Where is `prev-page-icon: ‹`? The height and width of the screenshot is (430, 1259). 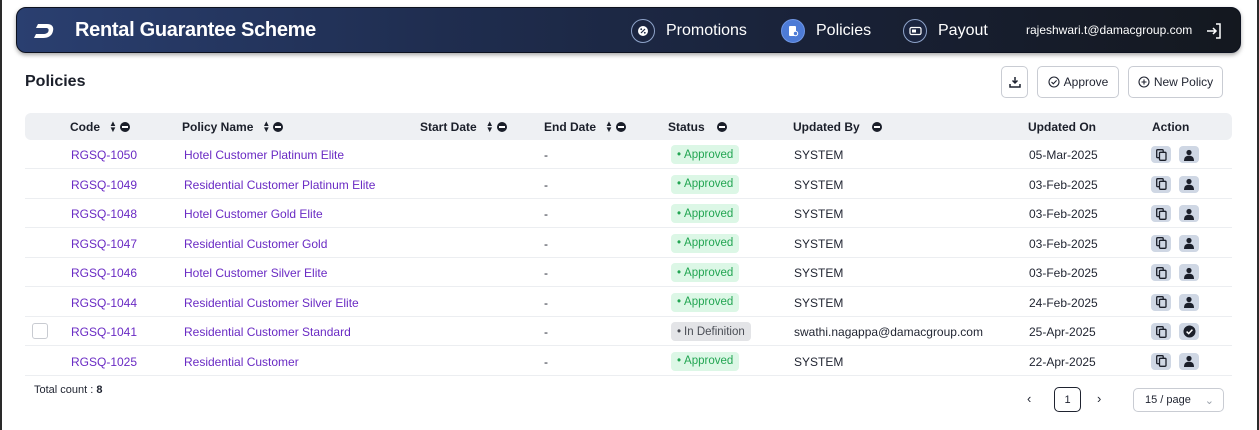 prev-page-icon: ‹ is located at coordinates (1029, 398).